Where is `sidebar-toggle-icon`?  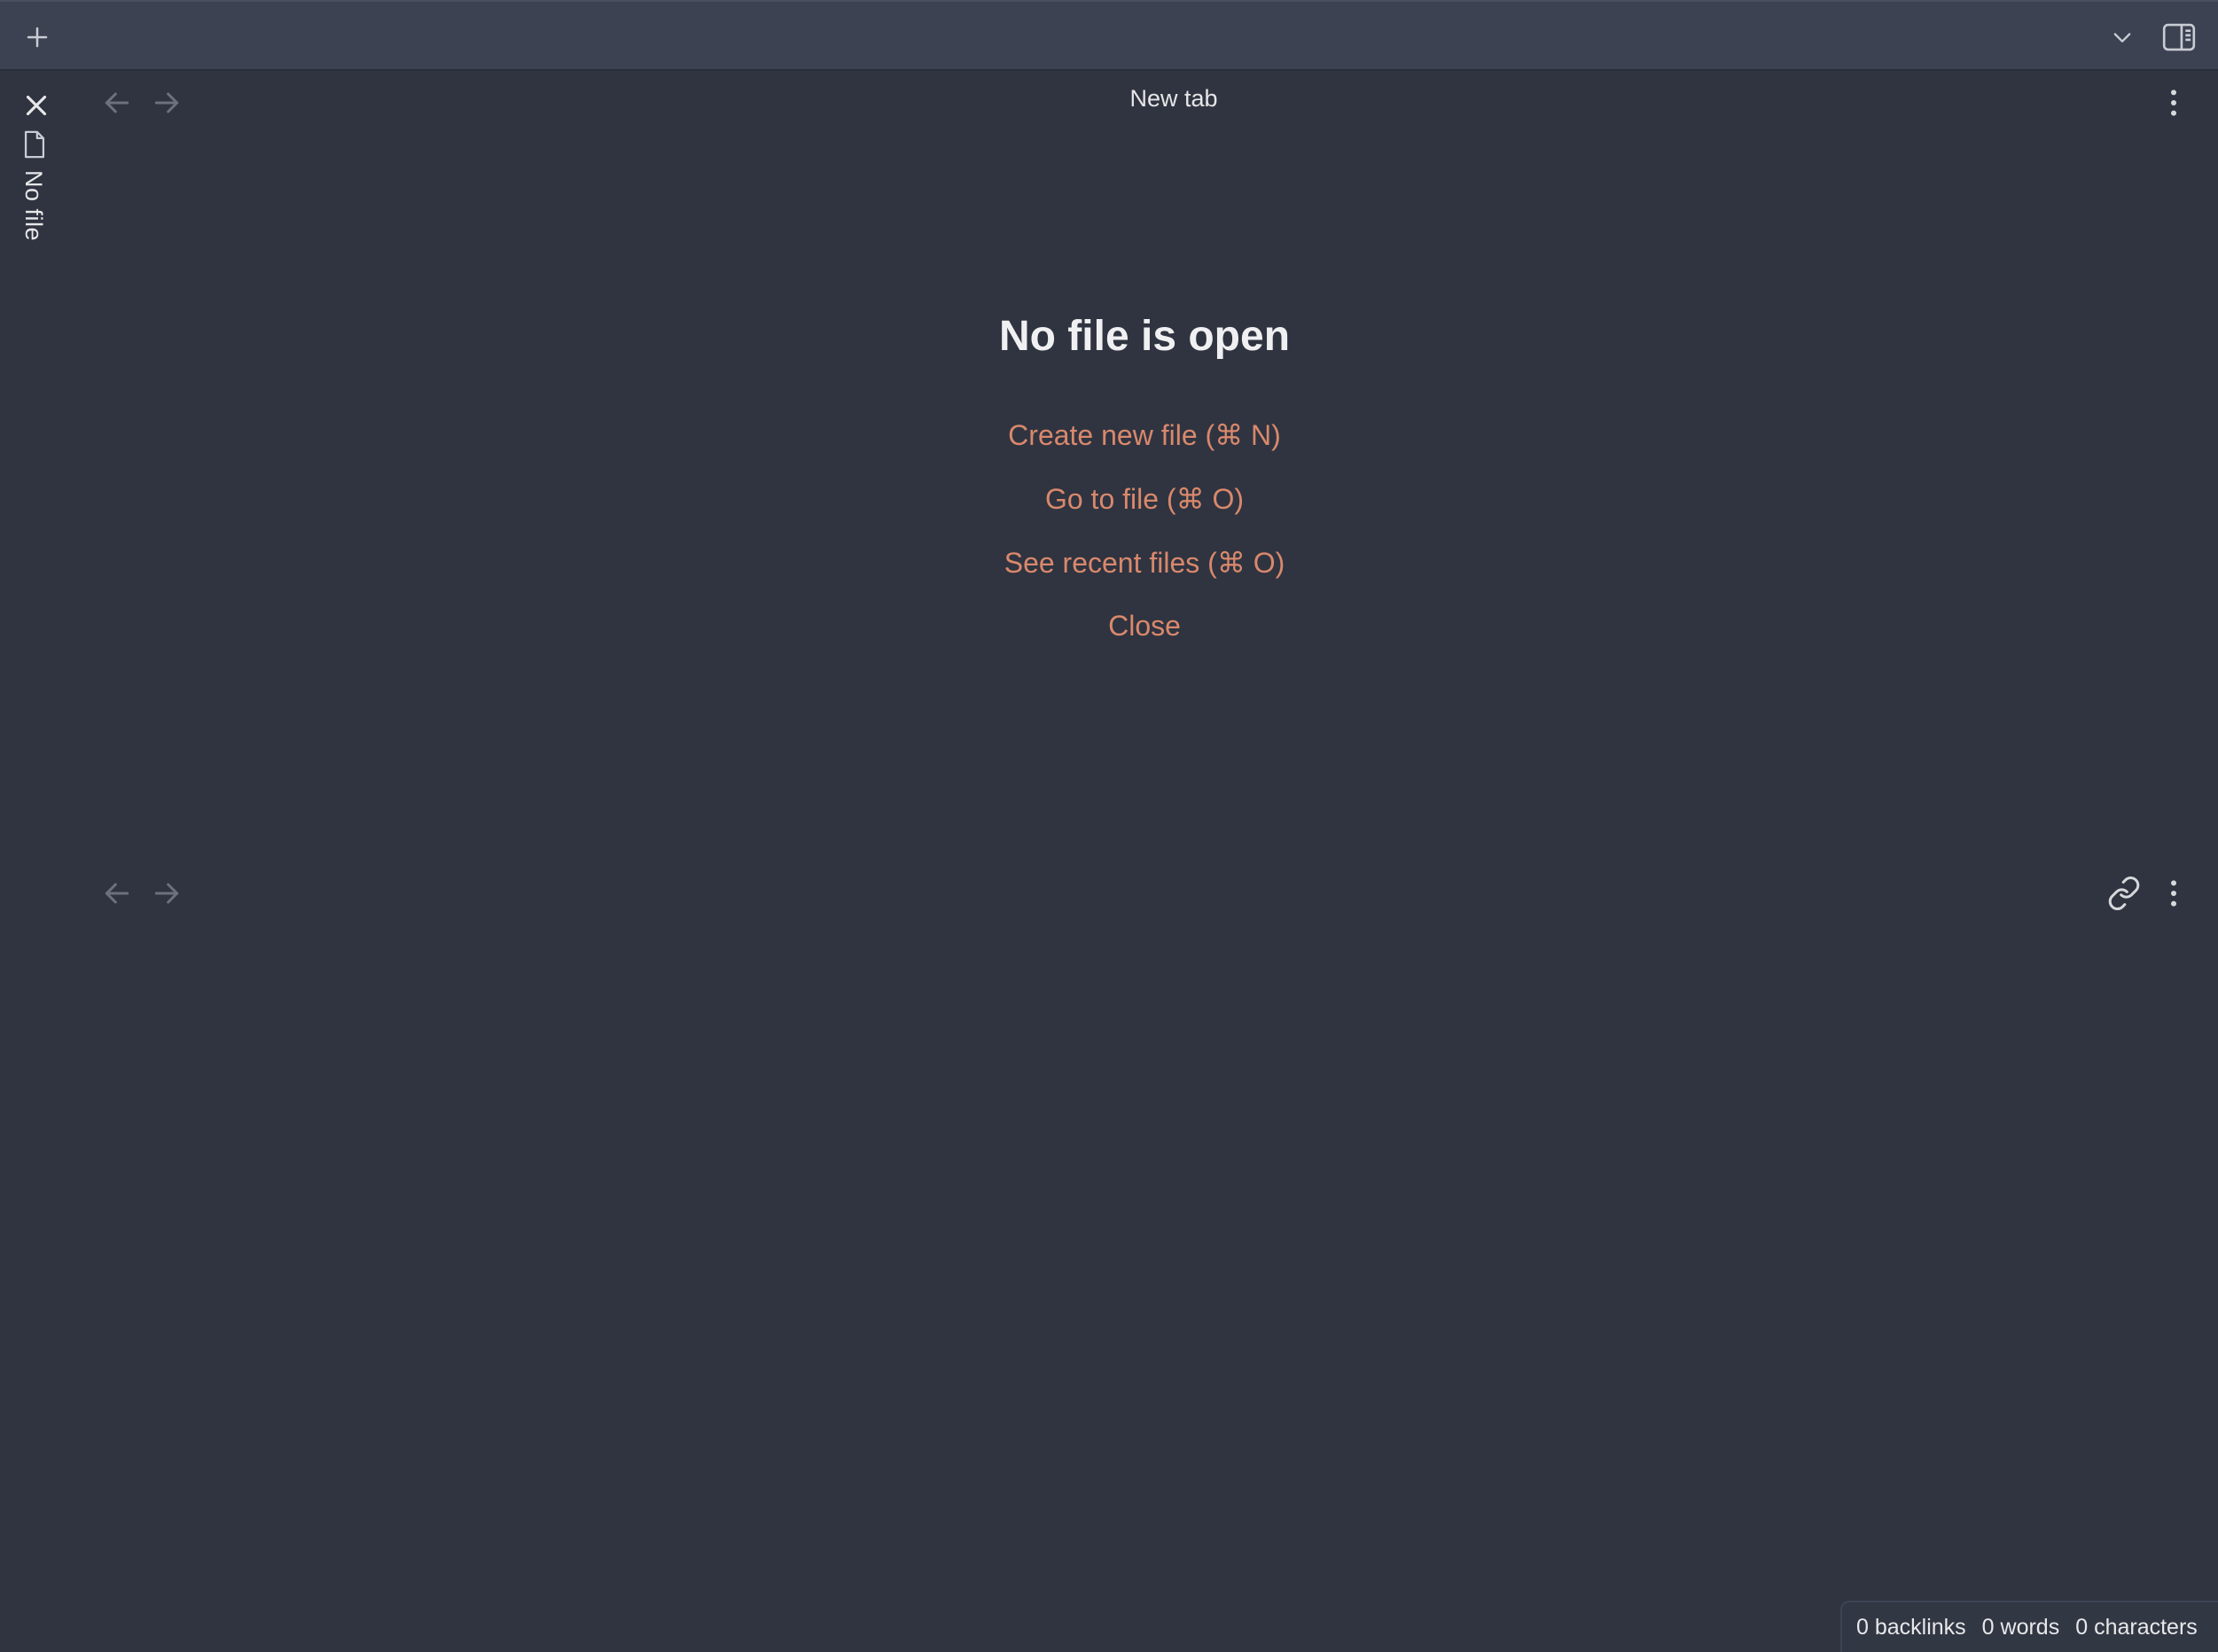 sidebar-toggle-icon is located at coordinates (2179, 37).